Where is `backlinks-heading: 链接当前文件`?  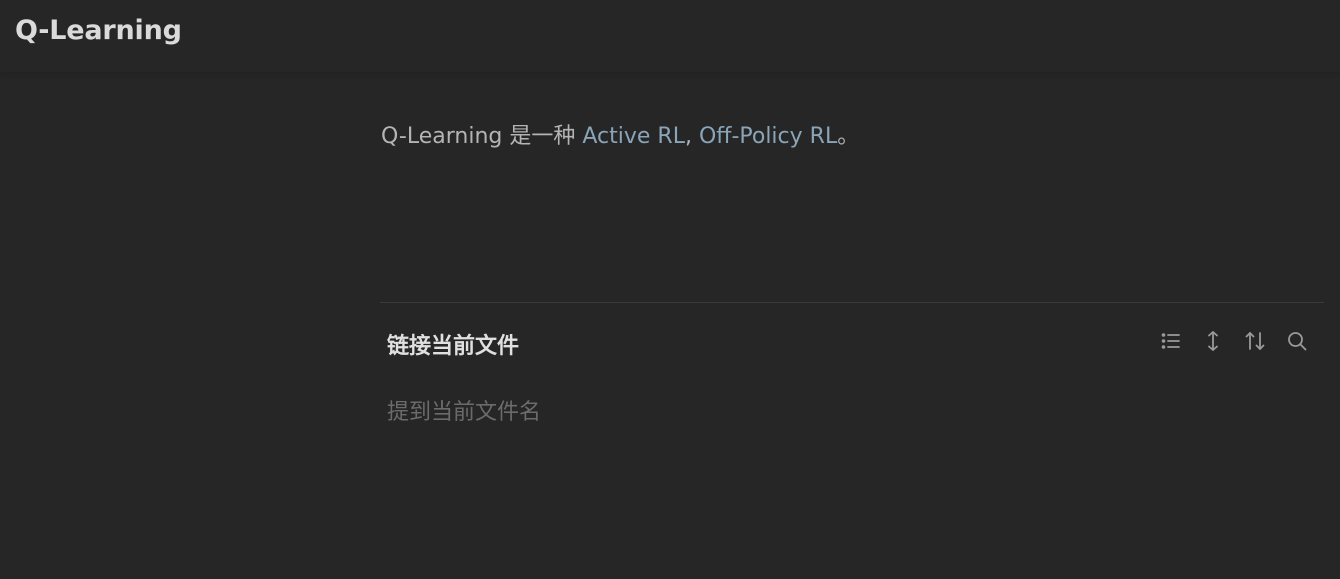
backlinks-heading: 链接当前文件 is located at coordinates (453, 344).